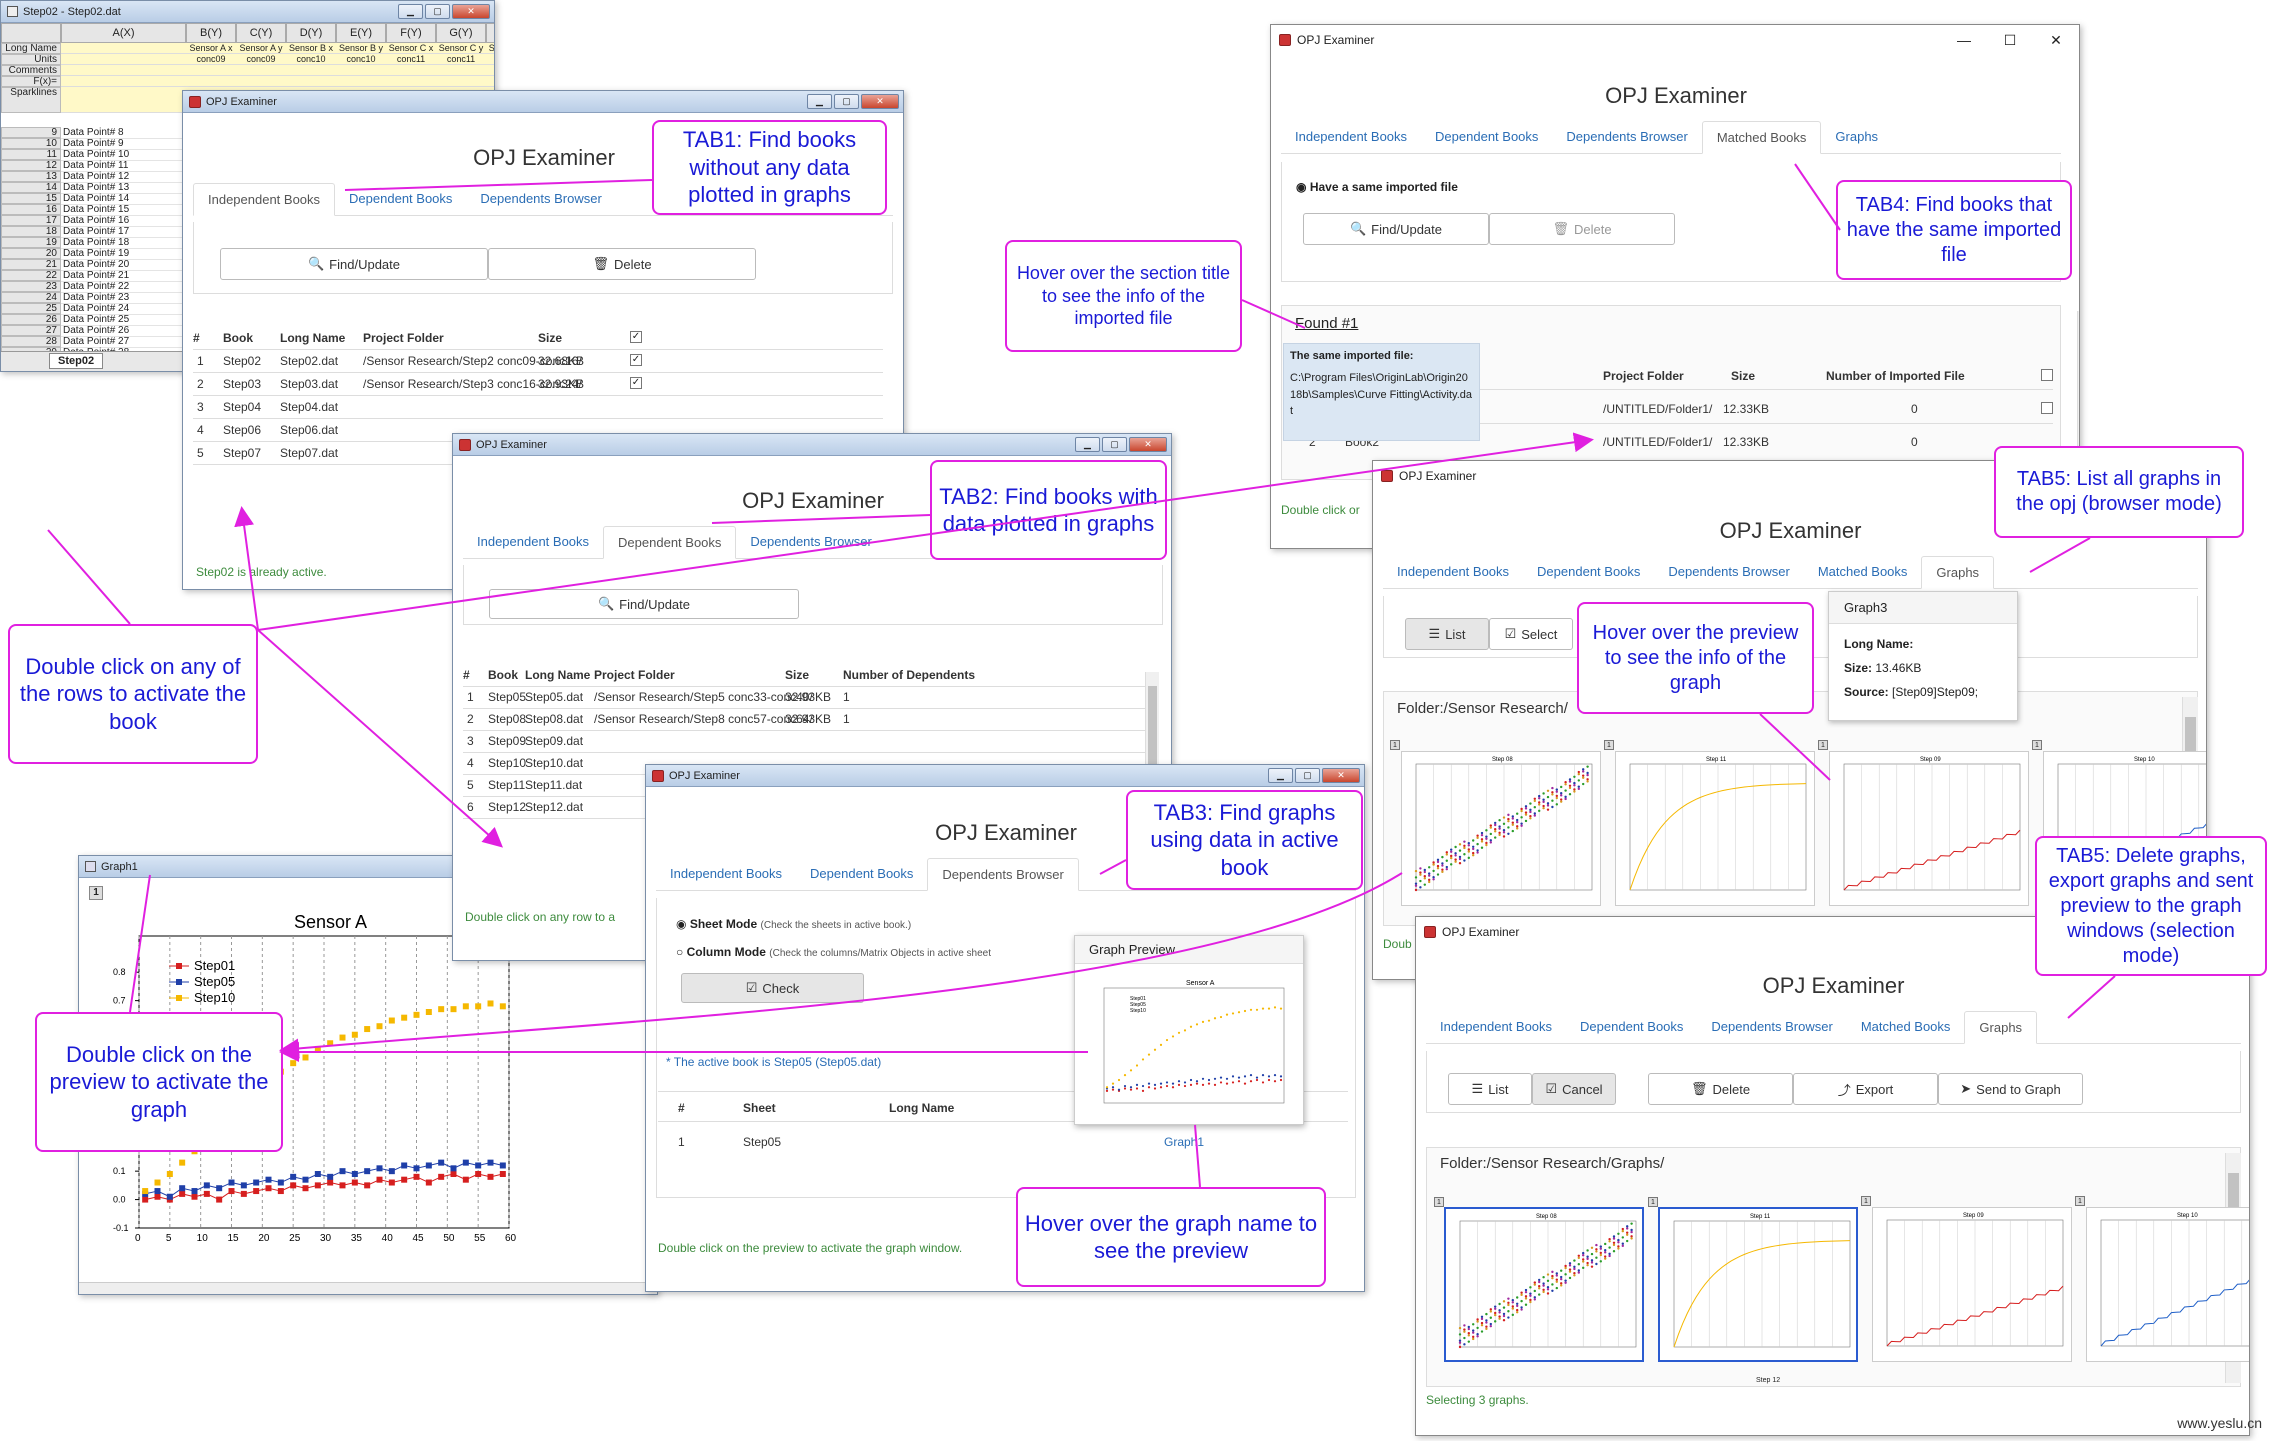  I want to click on column-header: E(Y), so click(361, 33).